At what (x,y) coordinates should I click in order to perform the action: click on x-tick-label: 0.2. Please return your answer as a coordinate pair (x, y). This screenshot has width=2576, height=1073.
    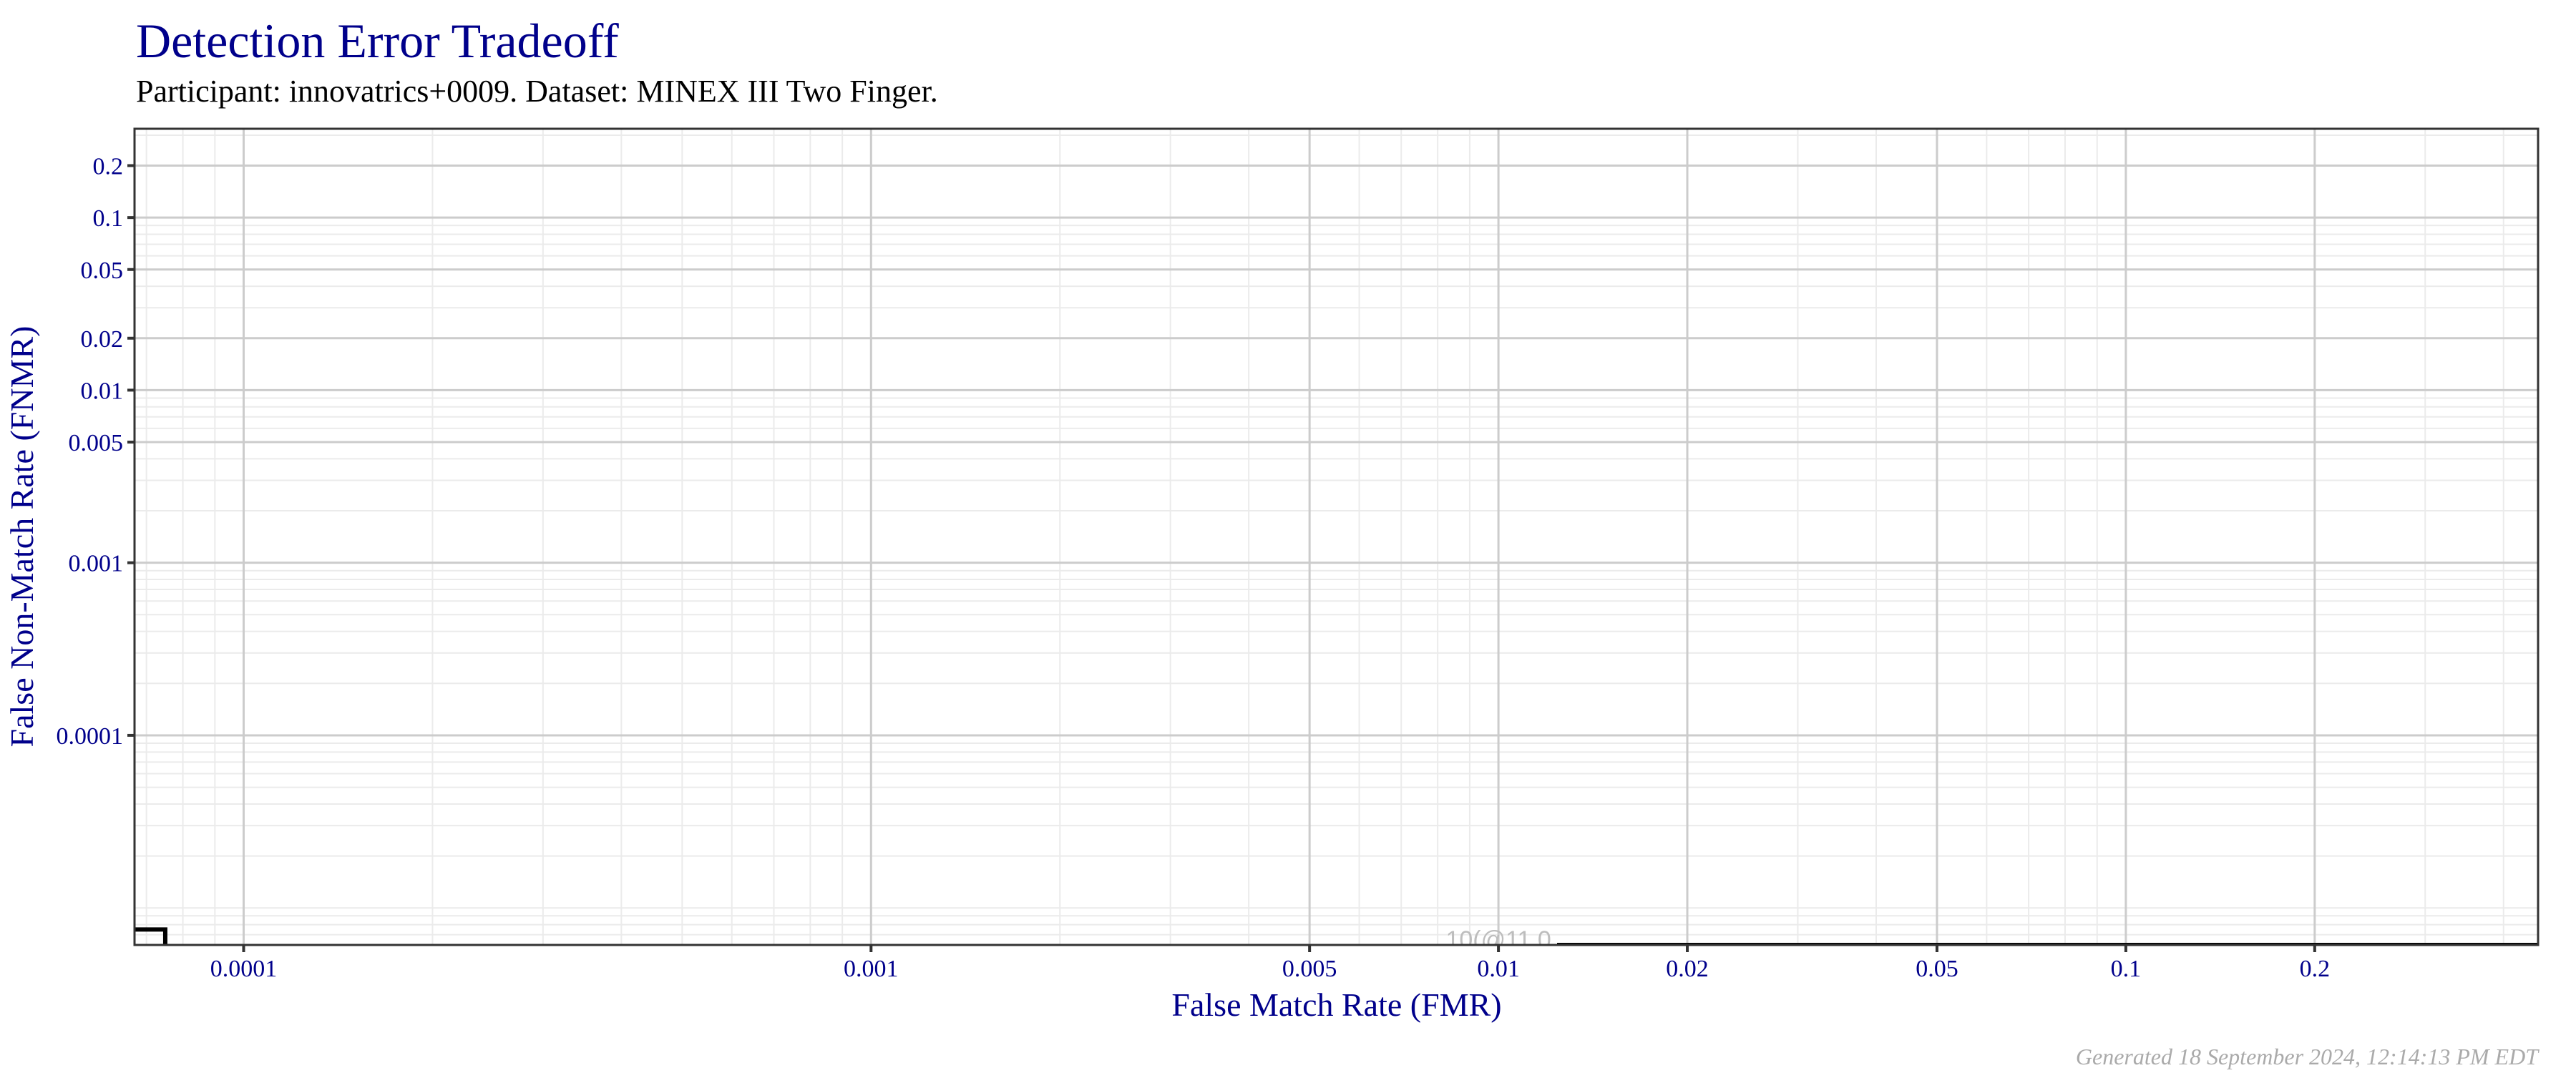
    Looking at the image, I should click on (2315, 969).